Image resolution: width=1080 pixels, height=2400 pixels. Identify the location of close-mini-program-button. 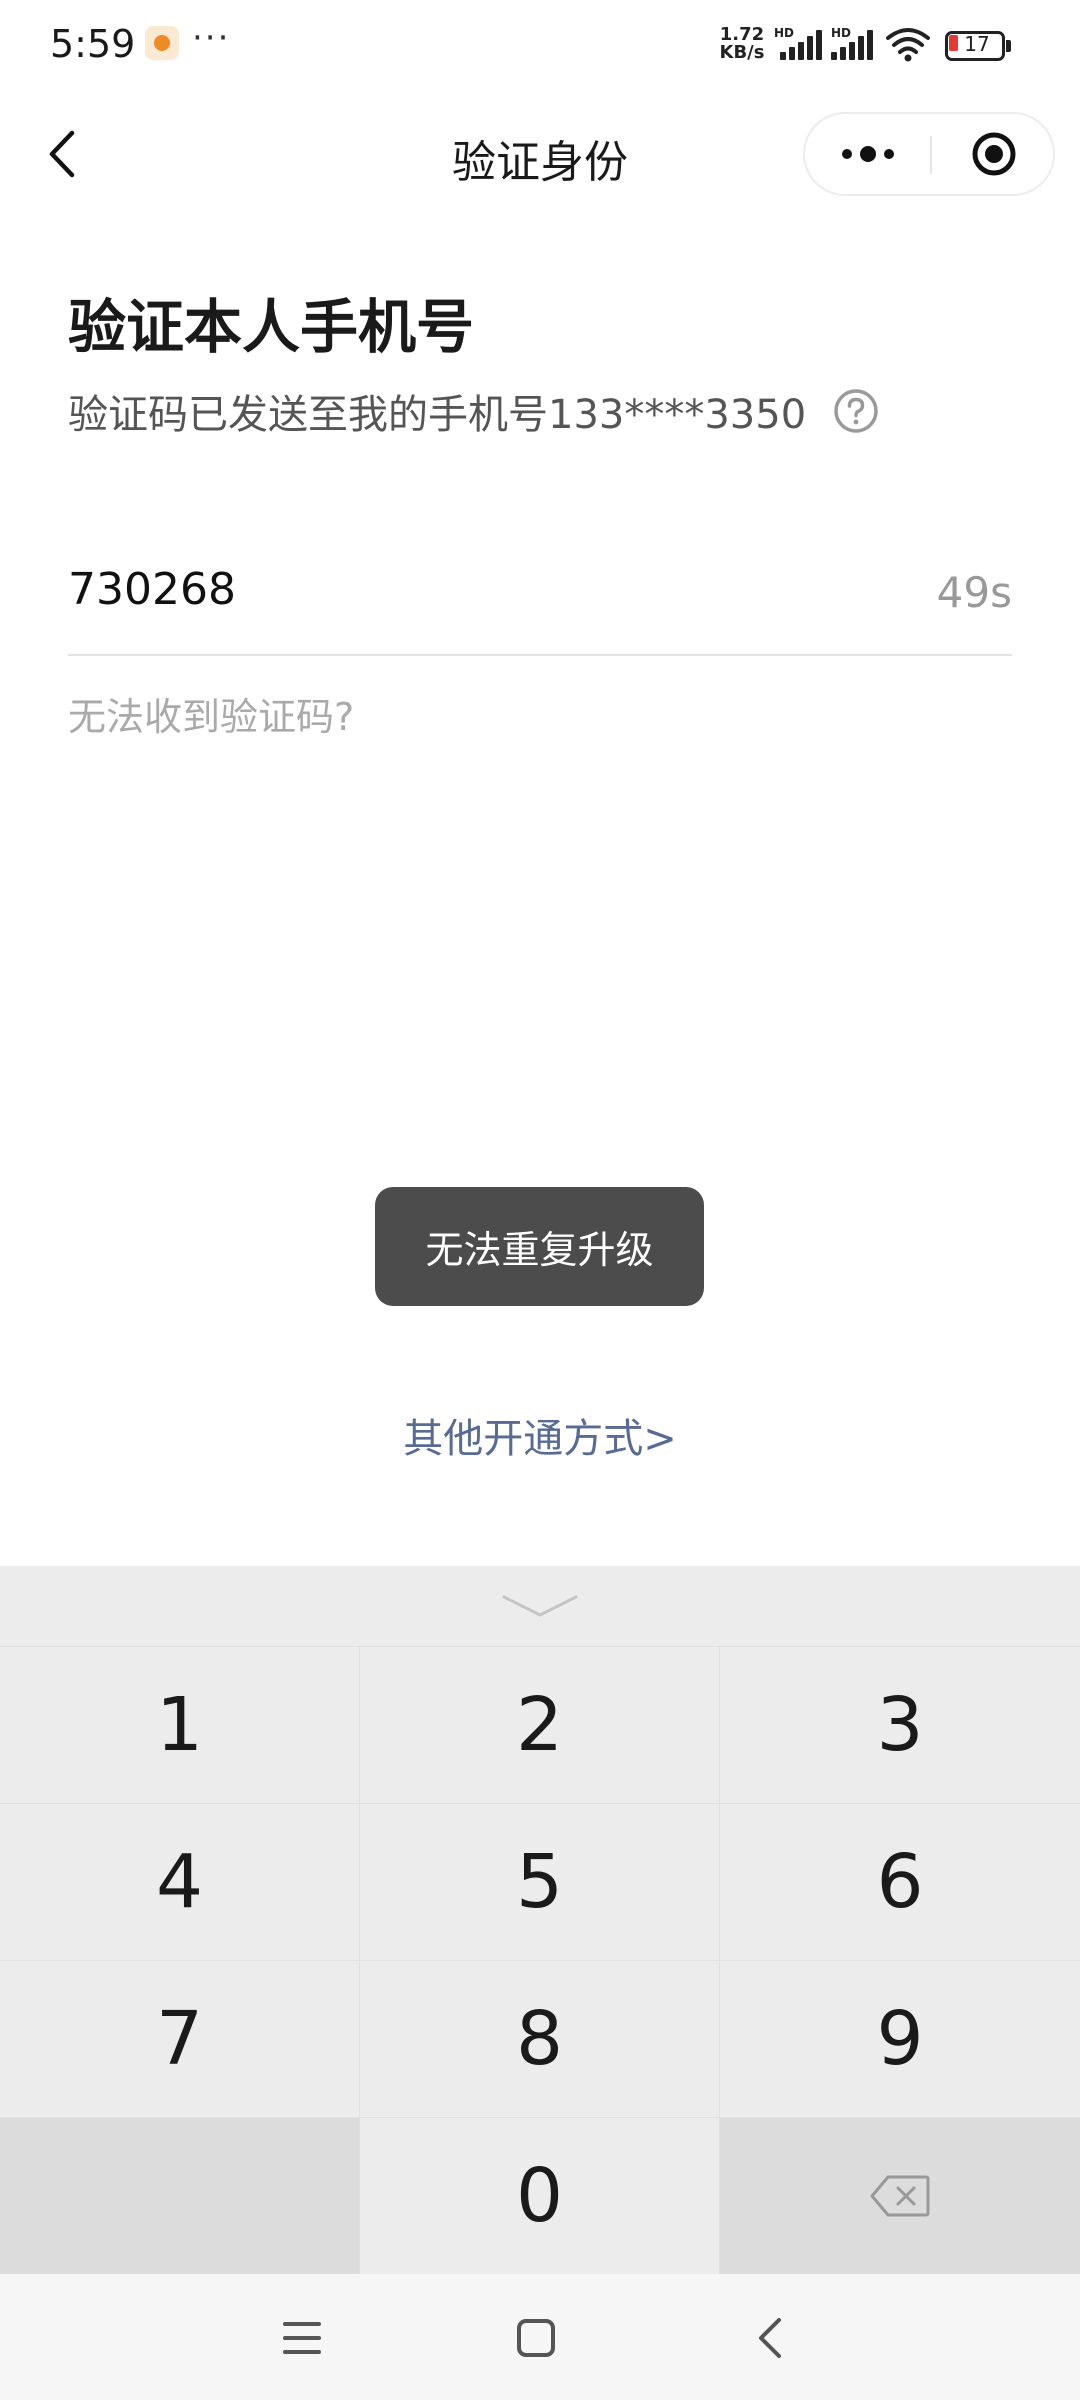
(994, 154).